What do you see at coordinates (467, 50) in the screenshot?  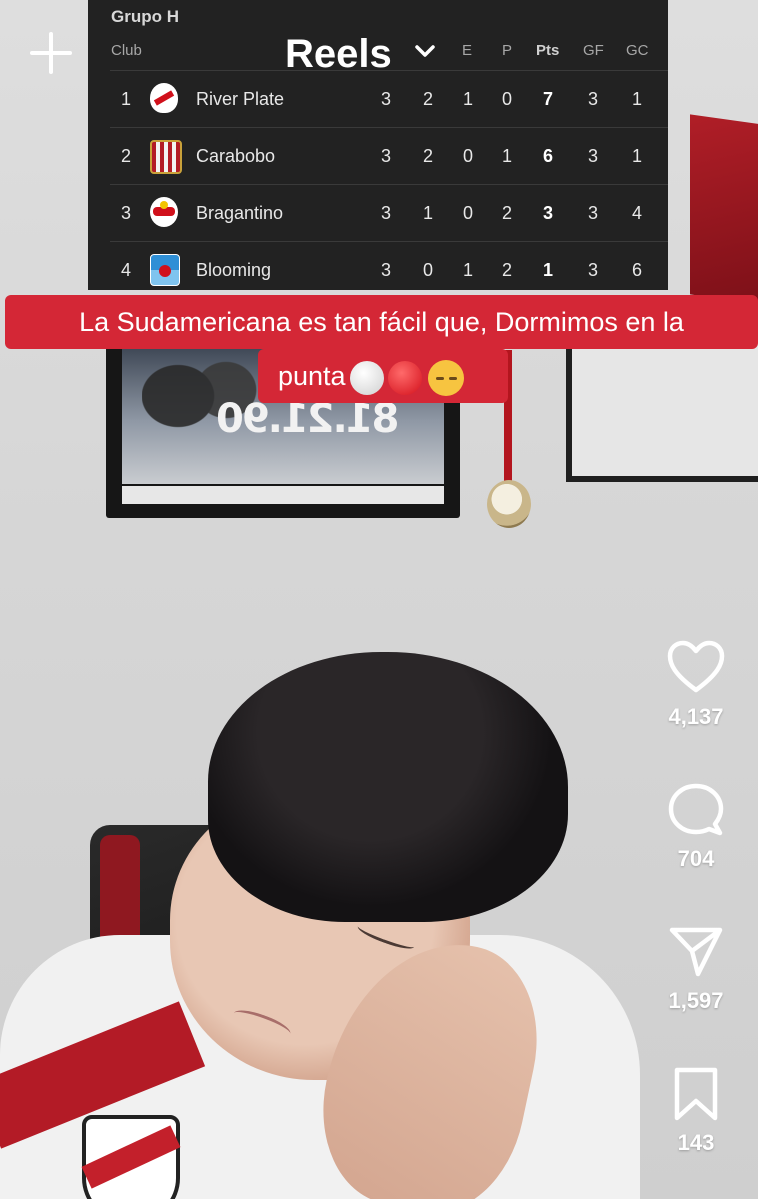 I see `header-e: E` at bounding box center [467, 50].